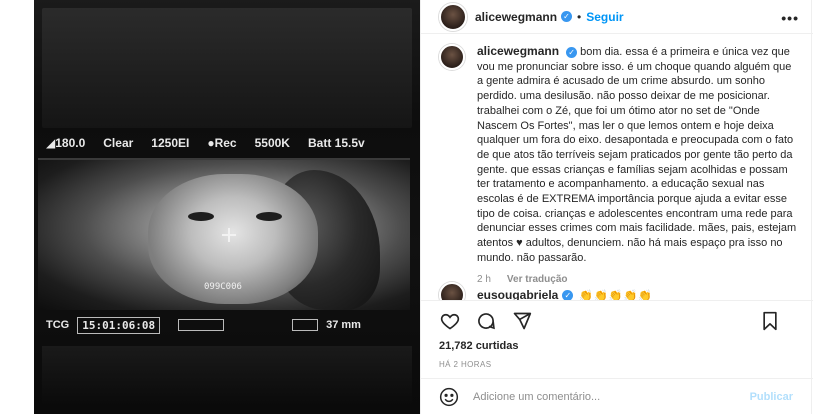 The width and height of the screenshot is (828, 414). Describe the element at coordinates (119, 325) in the screenshot. I see `hud-timecode: 15:01:06:08` at that location.